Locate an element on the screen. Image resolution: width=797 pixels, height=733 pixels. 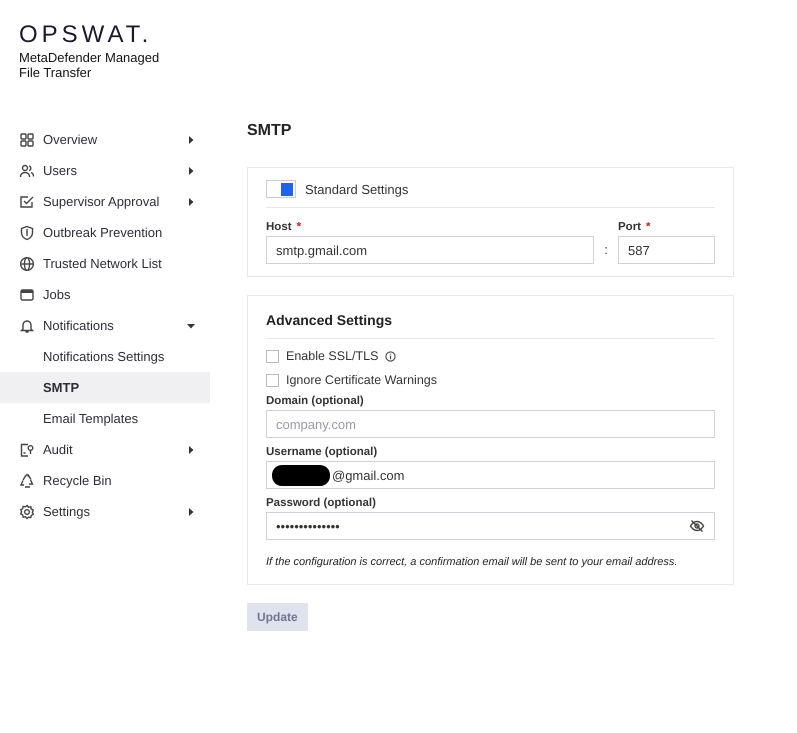
domain-field: company.com is located at coordinates (490, 424).